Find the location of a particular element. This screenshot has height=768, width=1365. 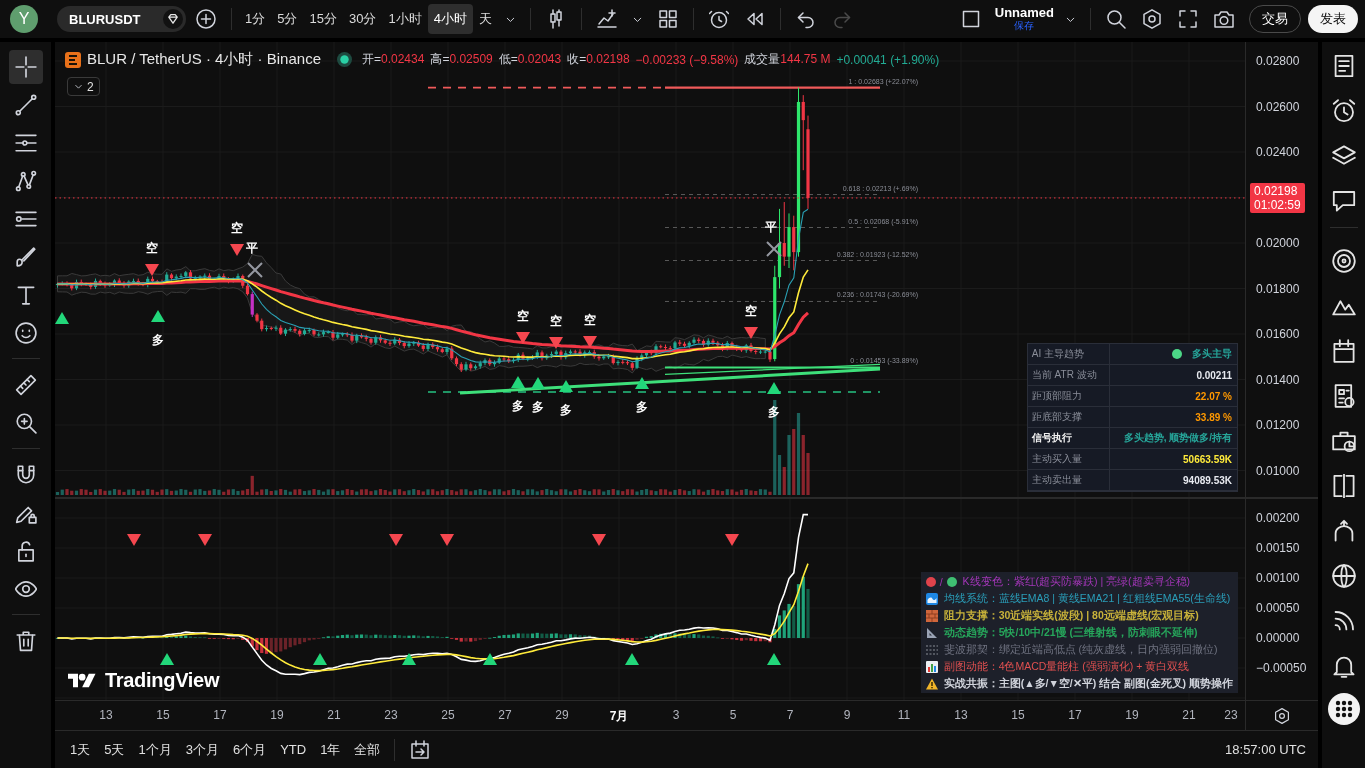

search-icon is located at coordinates (1116, 19).